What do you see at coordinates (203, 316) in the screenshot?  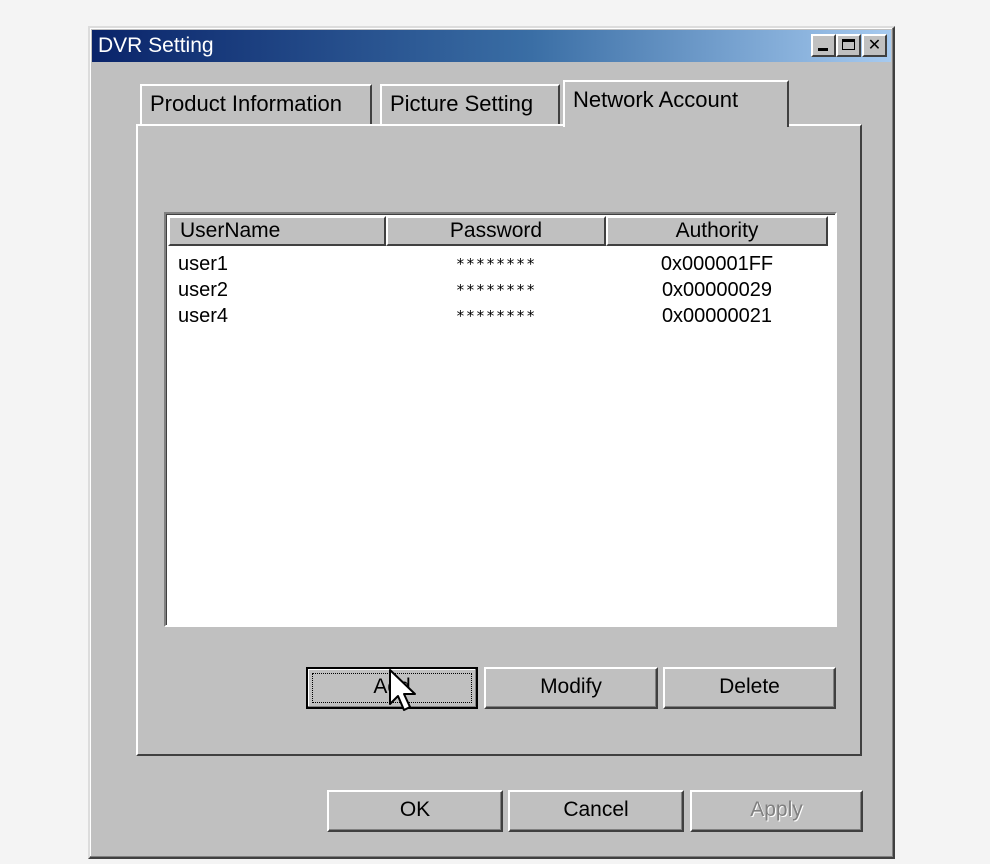 I see `username-cell: user4` at bounding box center [203, 316].